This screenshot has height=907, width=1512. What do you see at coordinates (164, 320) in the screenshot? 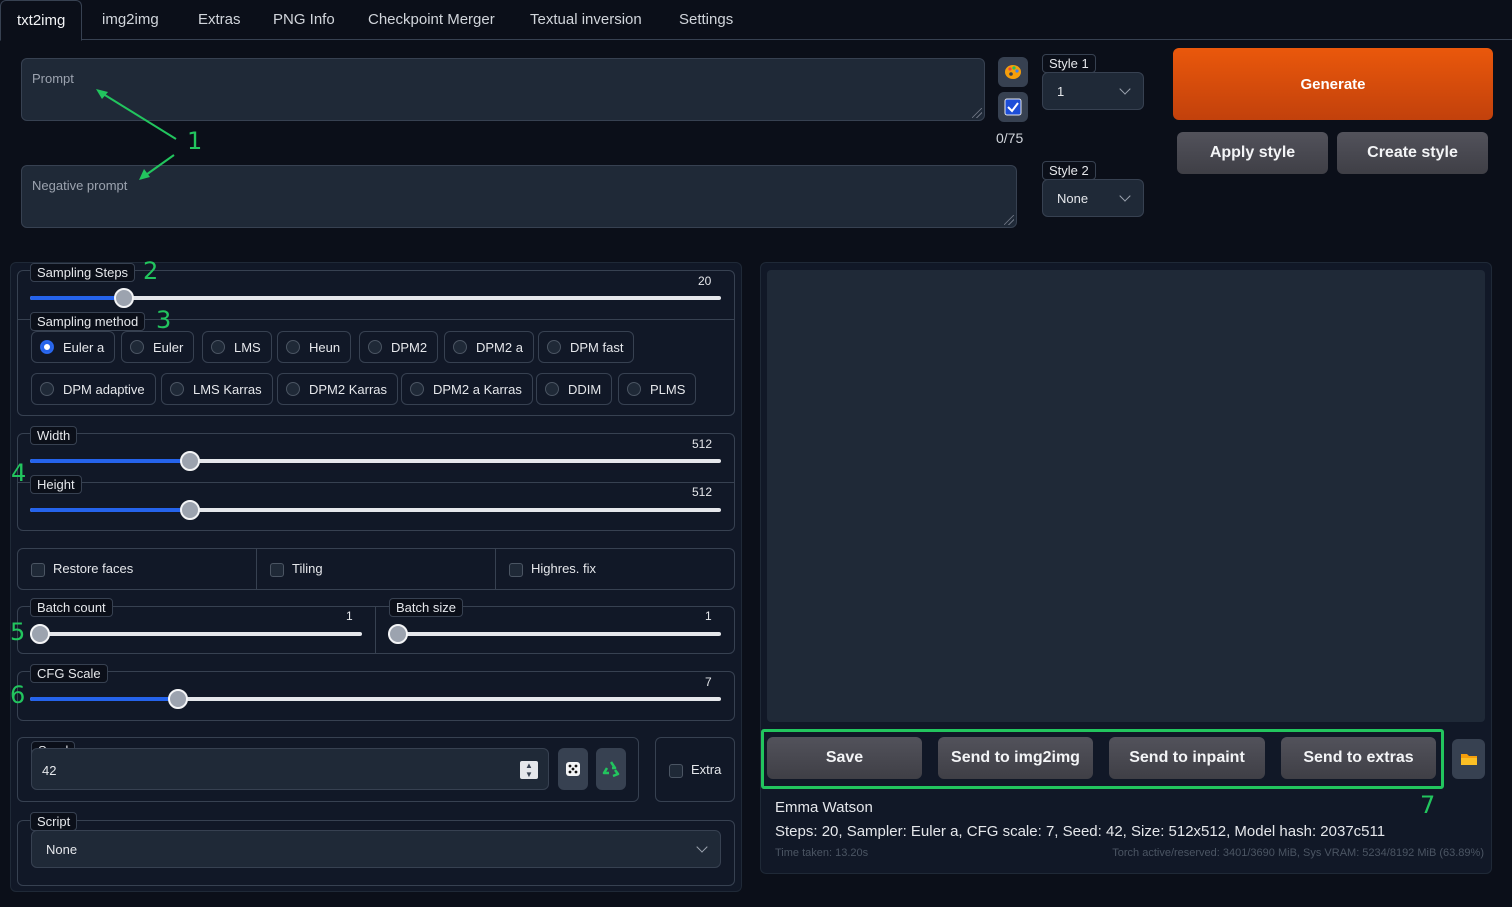
I see `annotation-3: 3` at bounding box center [164, 320].